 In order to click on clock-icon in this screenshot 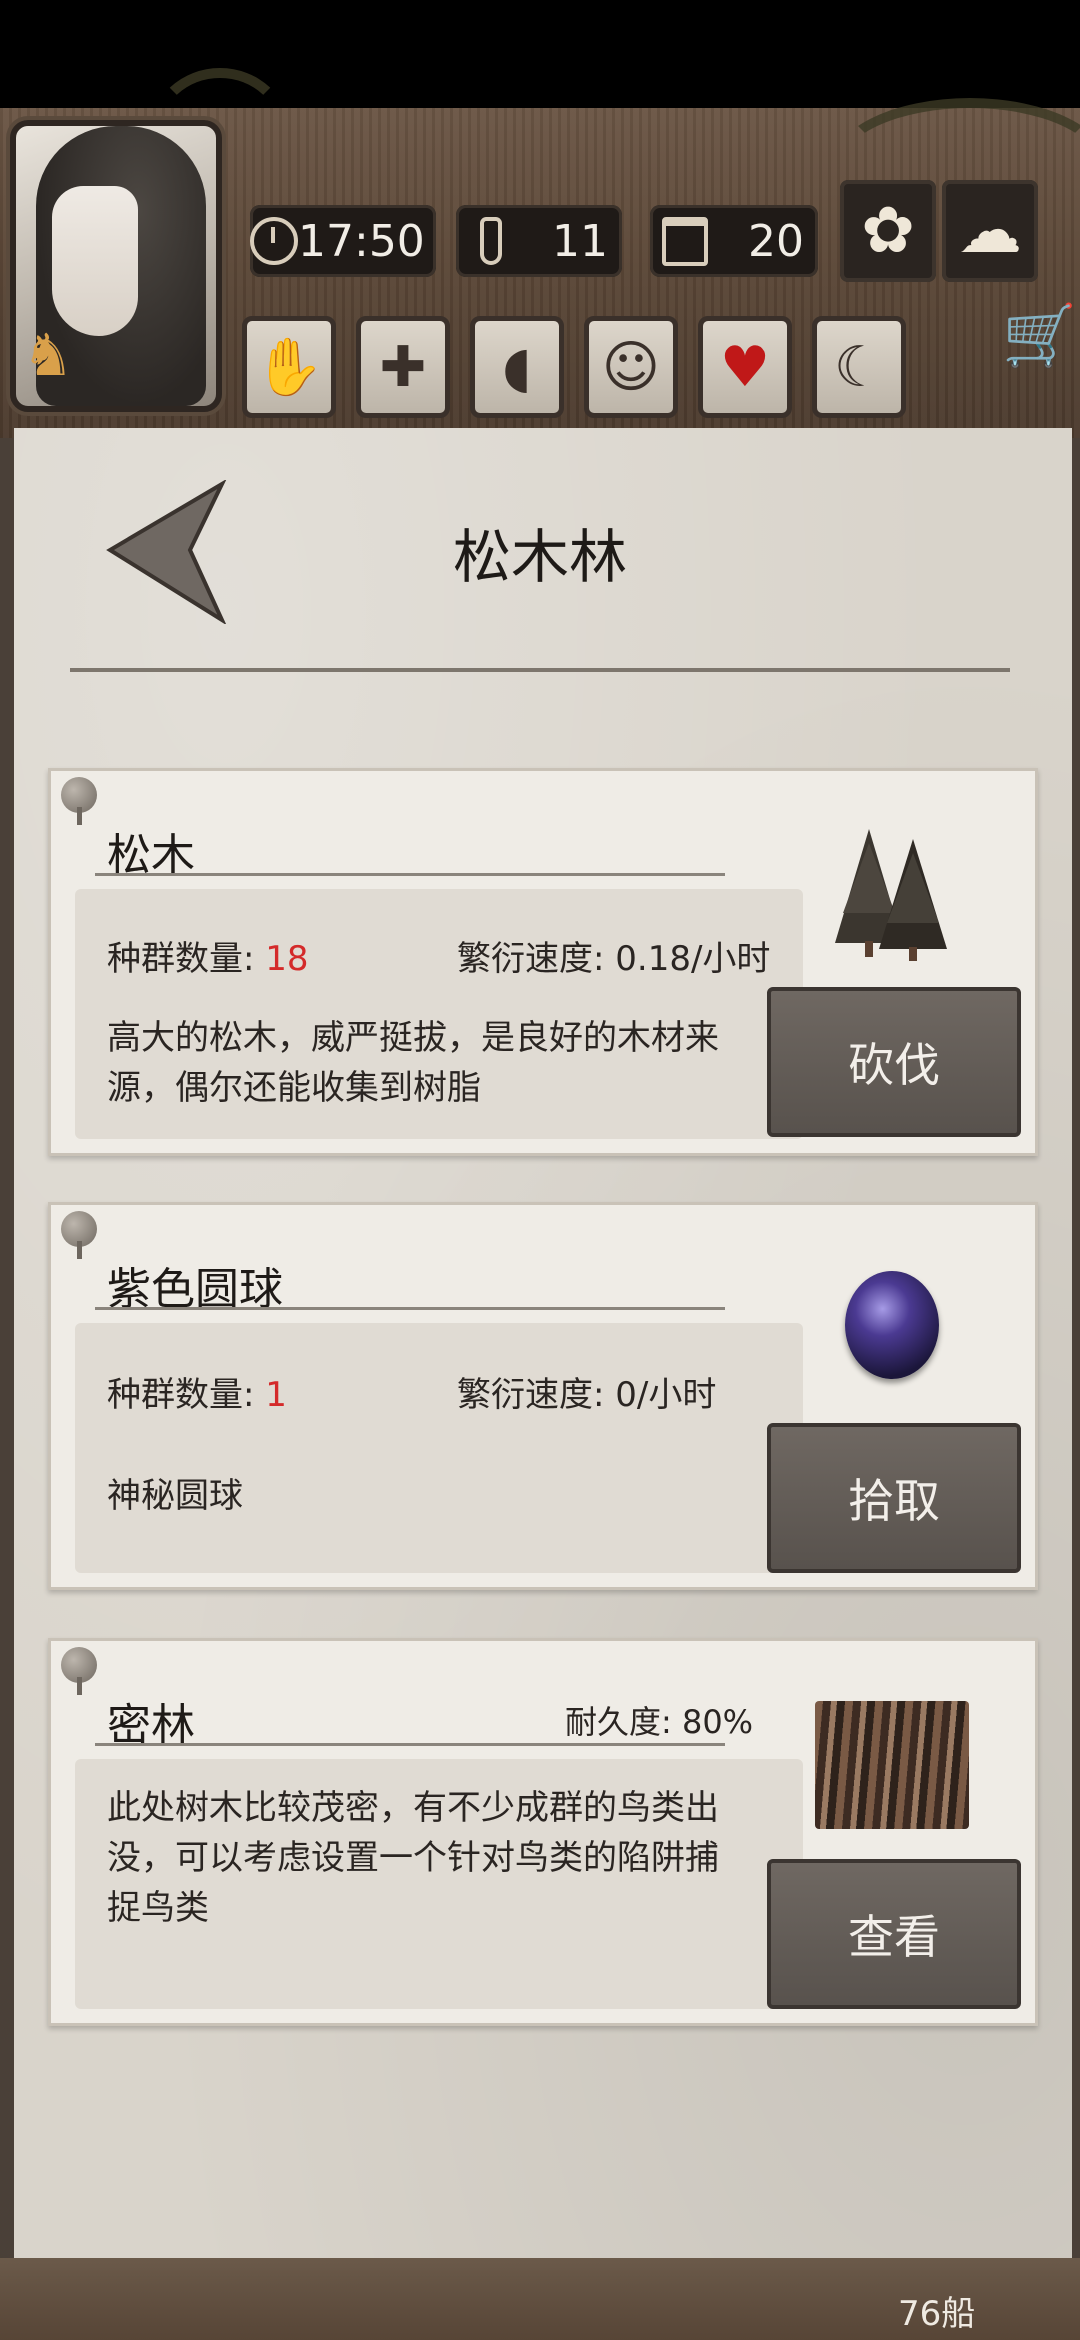, I will do `click(274, 241)`.